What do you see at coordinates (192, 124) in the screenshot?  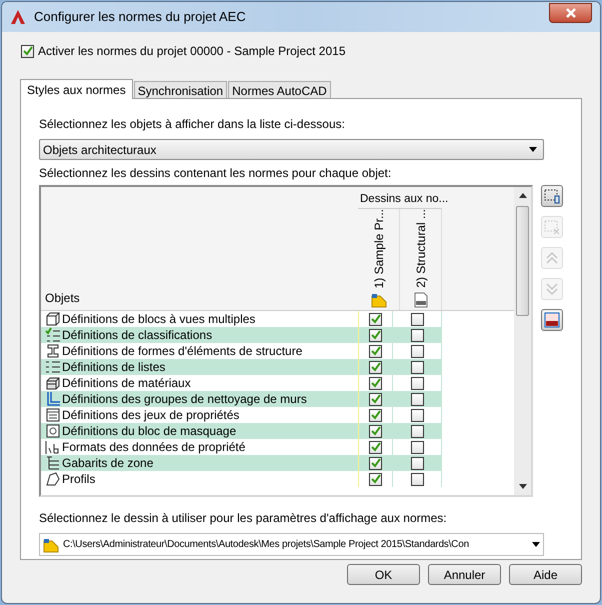 I see `objects-label: Sélectionnez les objets à afficher dans la liste ci-dessous:` at bounding box center [192, 124].